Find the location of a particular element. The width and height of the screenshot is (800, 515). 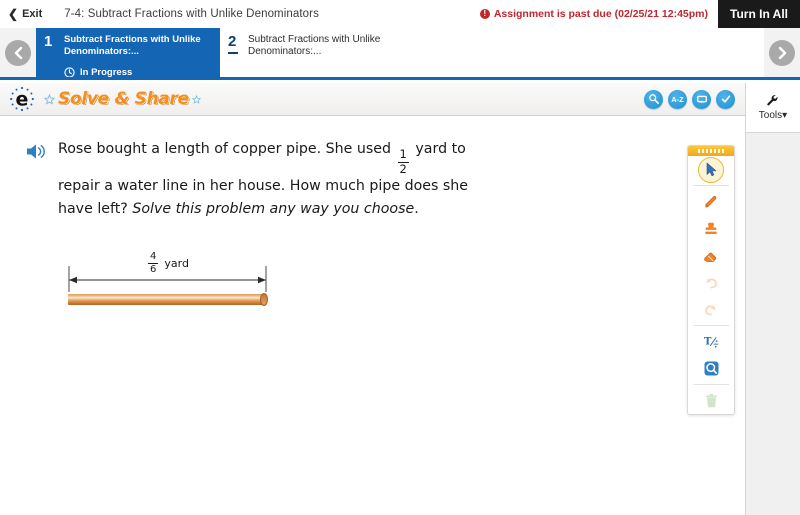

tab-2-number-wrap: 2 is located at coordinates (236, 53).